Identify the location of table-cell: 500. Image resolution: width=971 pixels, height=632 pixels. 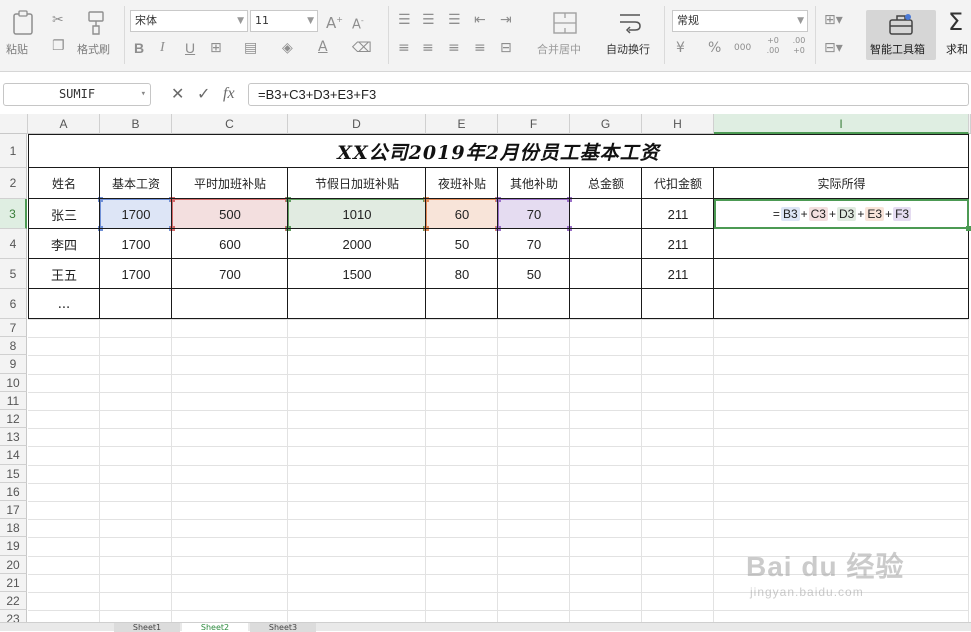
(230, 214).